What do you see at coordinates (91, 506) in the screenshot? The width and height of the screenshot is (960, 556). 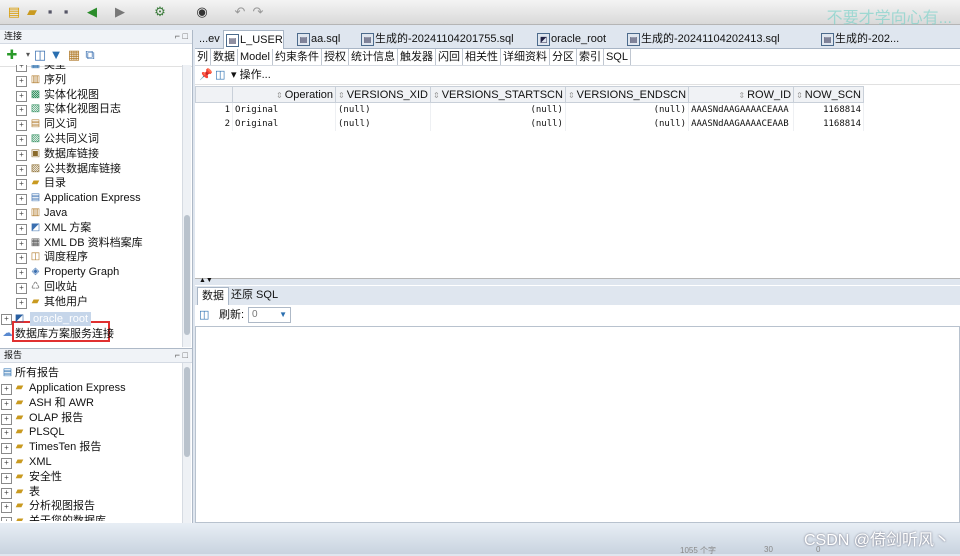 I see `report-item: + ▰ 分析视图报告` at bounding box center [91, 506].